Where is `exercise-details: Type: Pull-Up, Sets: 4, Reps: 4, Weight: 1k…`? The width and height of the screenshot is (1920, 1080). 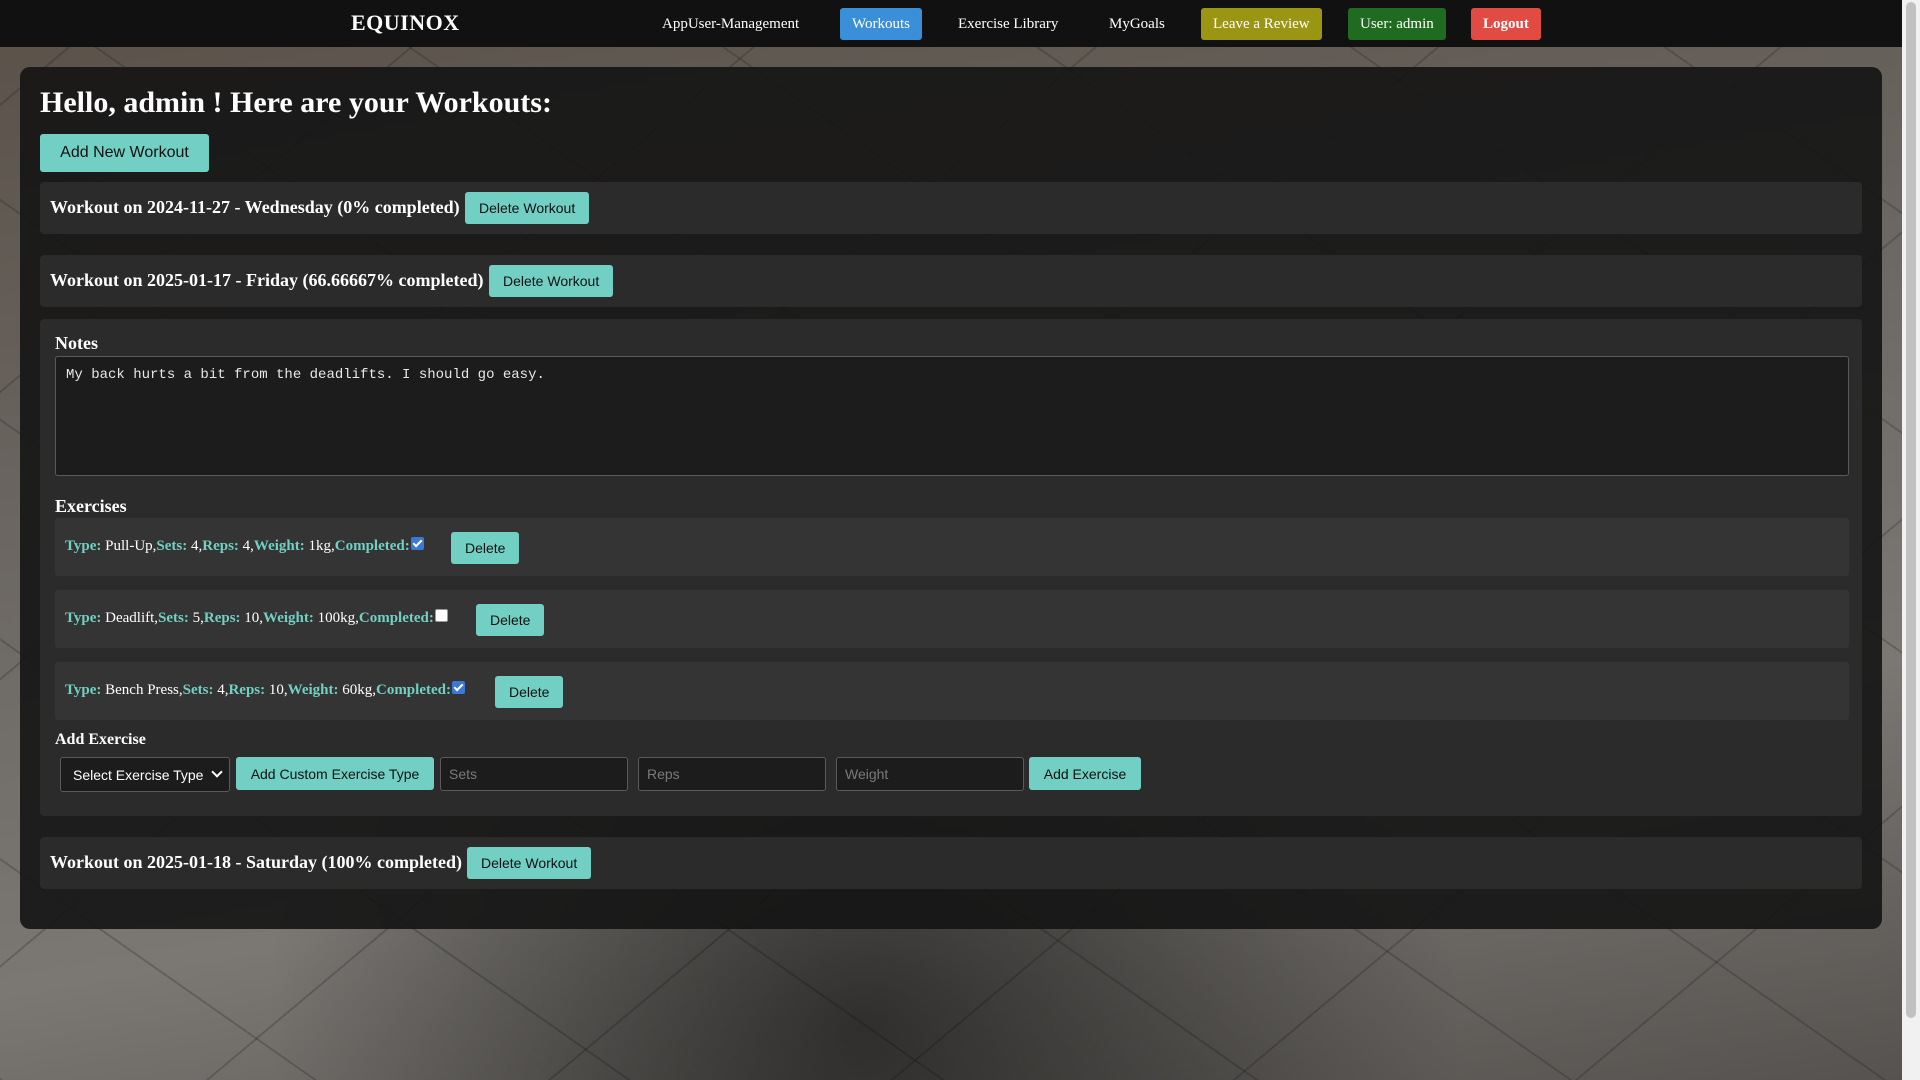
exercise-details: Type: Pull-Up, Sets: 4, Reps: 4, Weight: 1k… is located at coordinates (244, 546).